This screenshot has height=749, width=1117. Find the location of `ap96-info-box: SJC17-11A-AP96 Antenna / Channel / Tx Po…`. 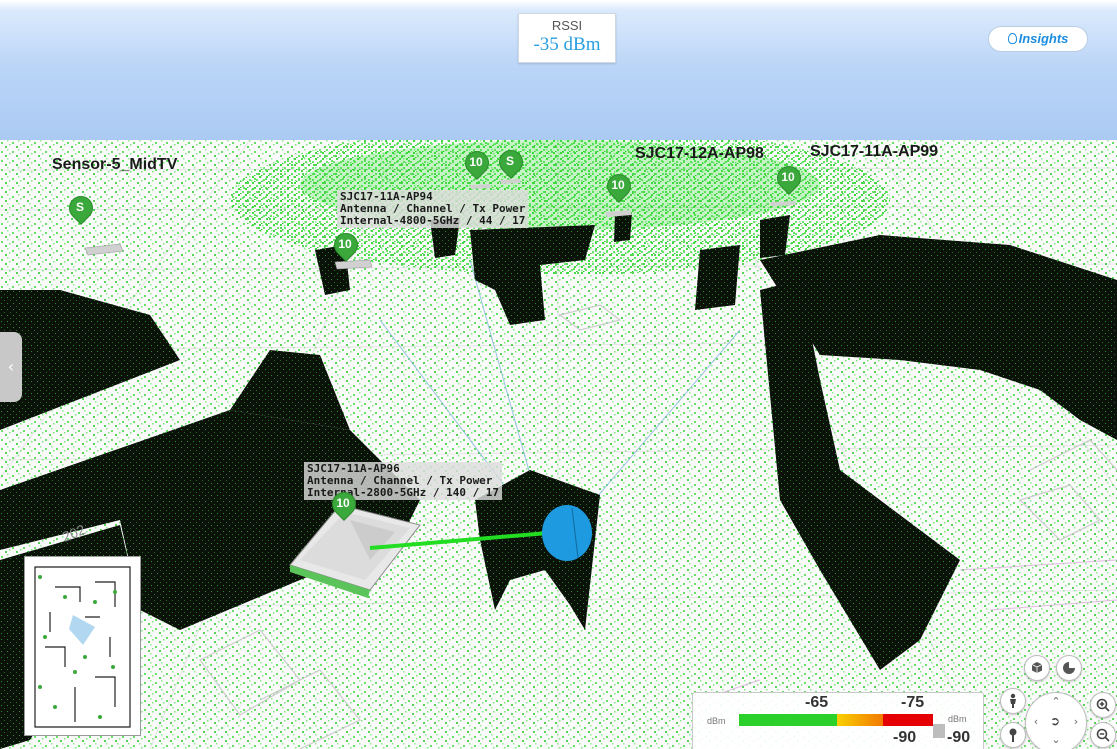

ap96-info-box: SJC17-11A-AP96 Antenna / Channel / Tx Po… is located at coordinates (403, 481).